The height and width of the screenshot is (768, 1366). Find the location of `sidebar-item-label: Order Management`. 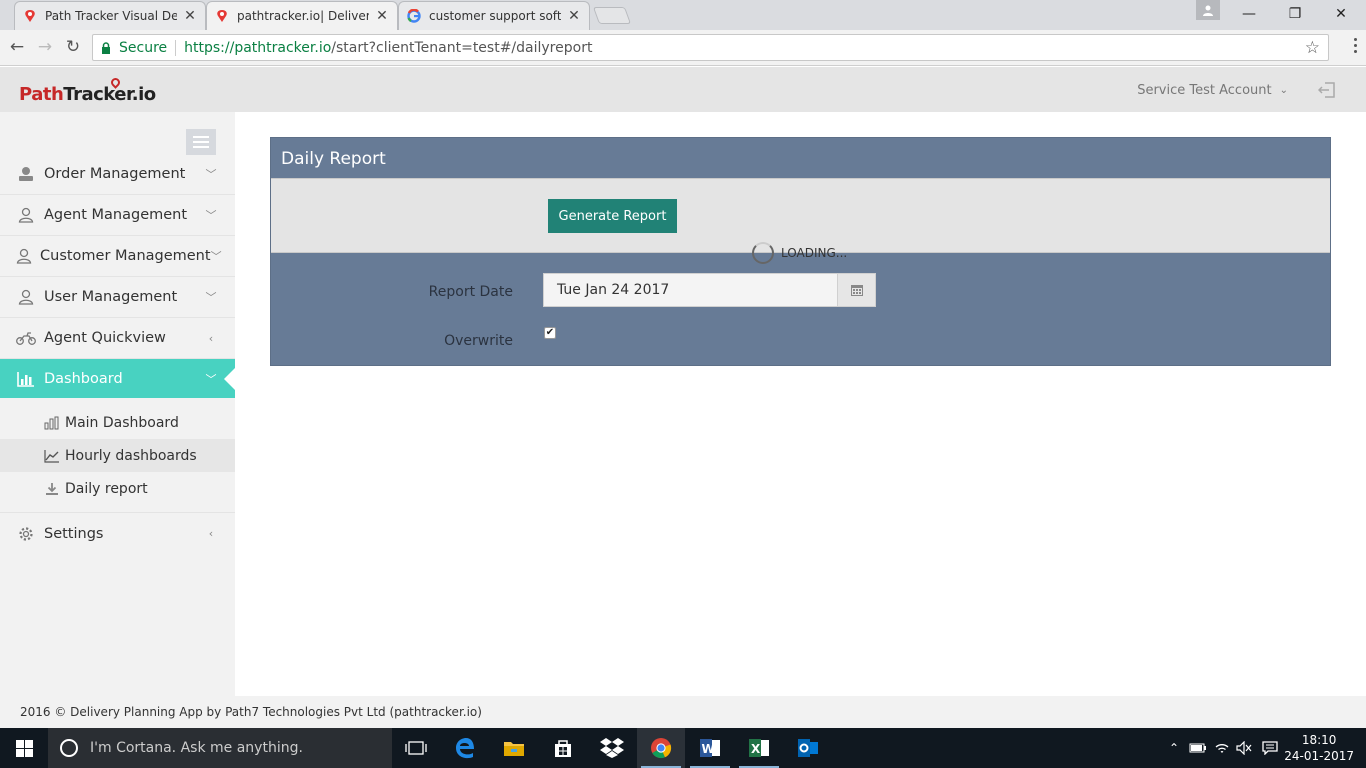

sidebar-item-label: Order Management is located at coordinates (115, 174).